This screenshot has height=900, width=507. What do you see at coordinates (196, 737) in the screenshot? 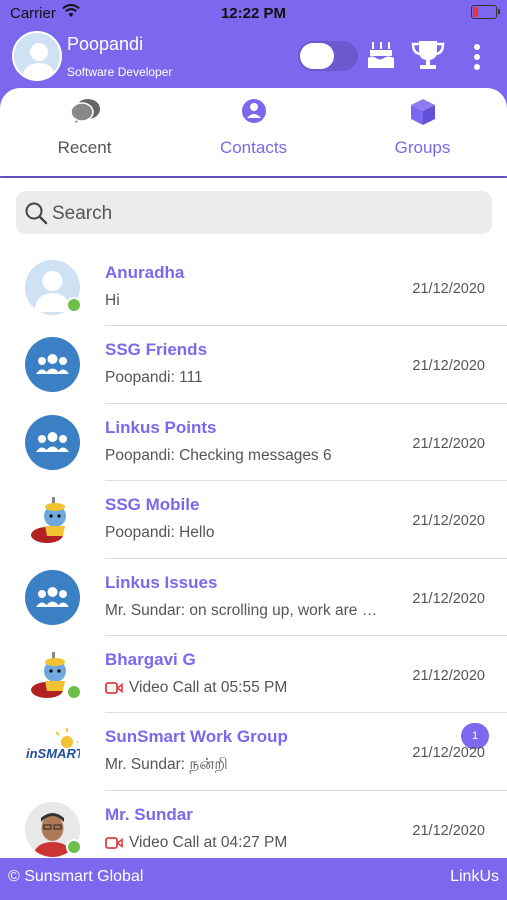
I see `chat-name: SunSmart Work Group` at bounding box center [196, 737].